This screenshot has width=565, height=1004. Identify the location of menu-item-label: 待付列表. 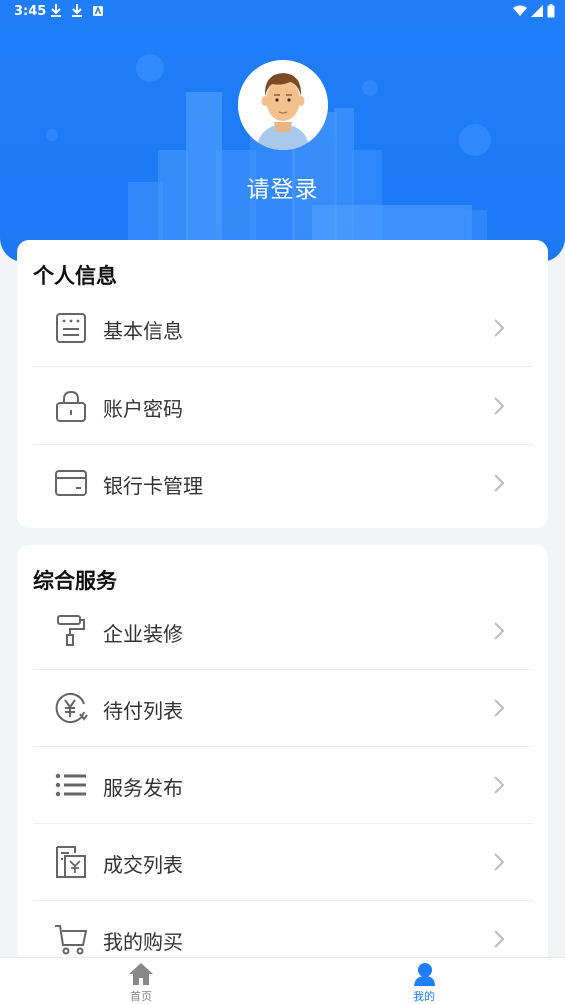
(143, 711).